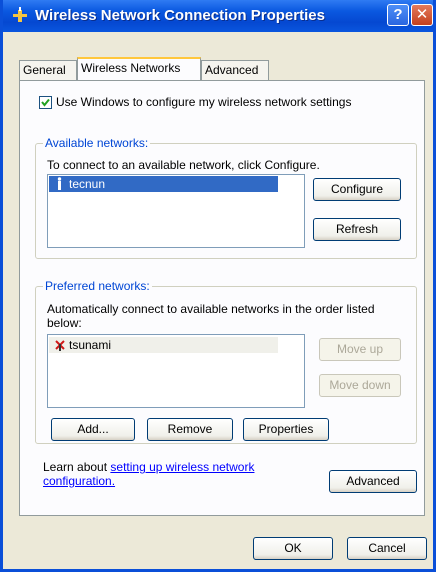 The image size is (436, 572). I want to click on learn-link: setting up wireless network, so click(182, 467).